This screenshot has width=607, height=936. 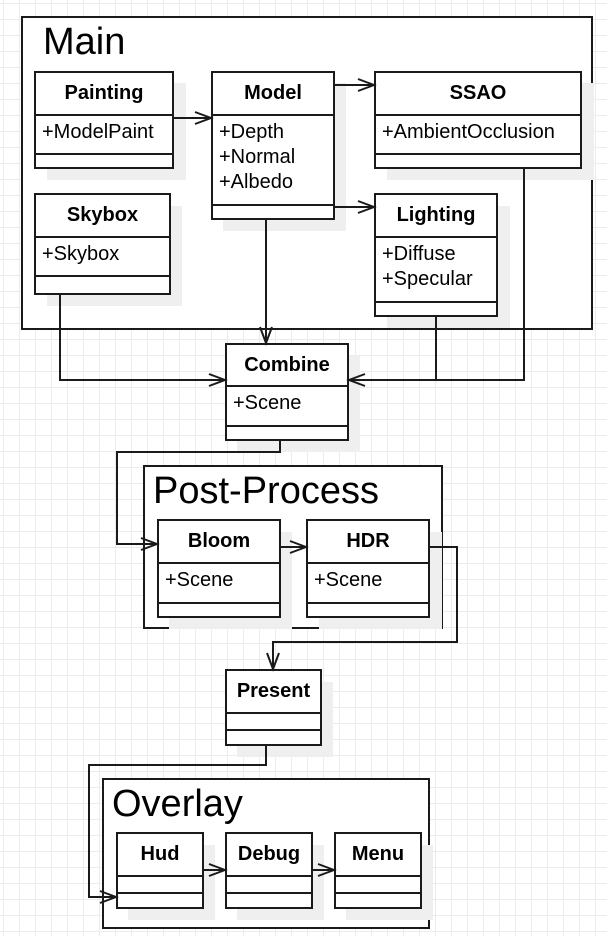 What do you see at coordinates (269, 855) in the screenshot?
I see `class-name: Debug` at bounding box center [269, 855].